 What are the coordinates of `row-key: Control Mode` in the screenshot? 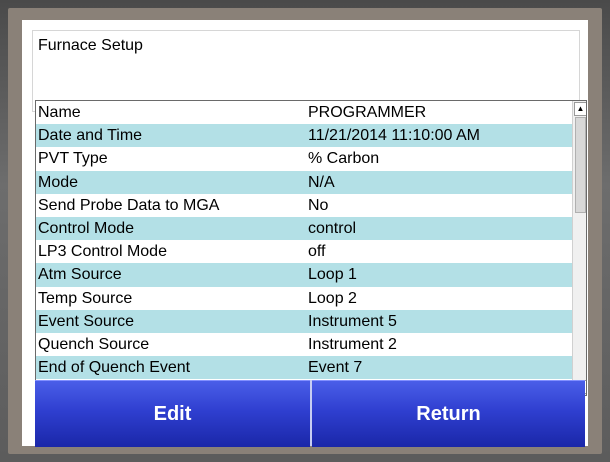 It's located at (86, 228).